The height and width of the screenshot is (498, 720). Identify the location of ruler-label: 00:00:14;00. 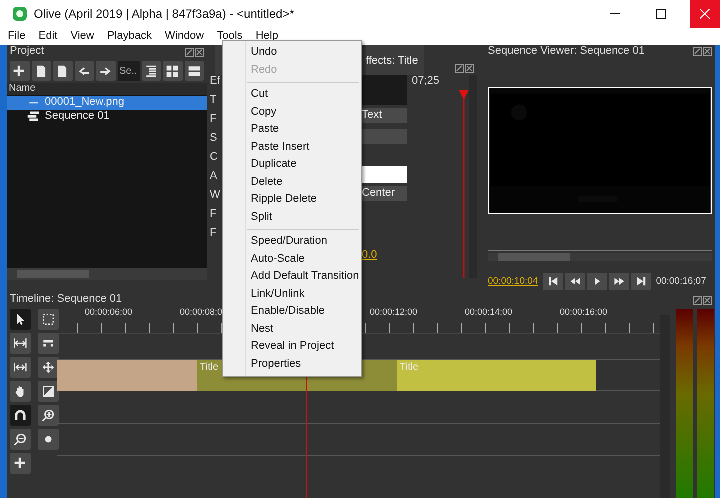
(489, 312).